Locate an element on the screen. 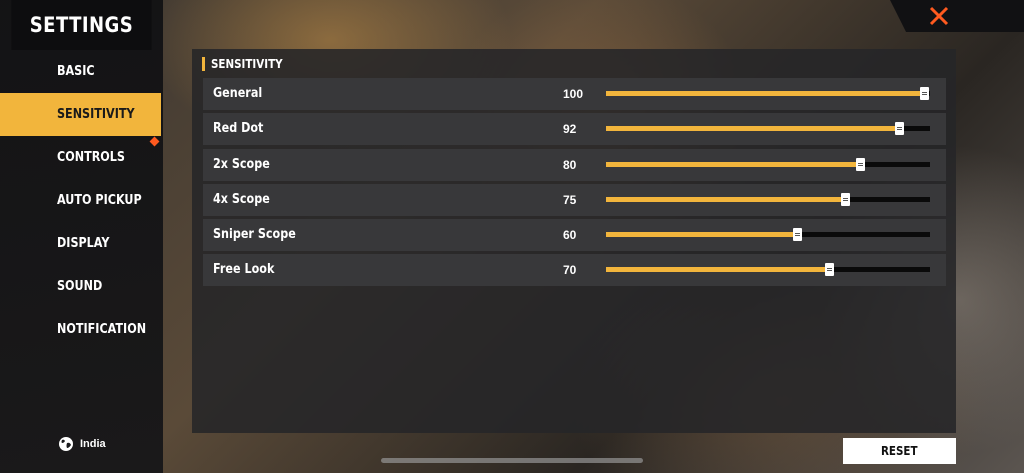 The image size is (1024, 473). settings-title: SETTINGS is located at coordinates (81, 25).